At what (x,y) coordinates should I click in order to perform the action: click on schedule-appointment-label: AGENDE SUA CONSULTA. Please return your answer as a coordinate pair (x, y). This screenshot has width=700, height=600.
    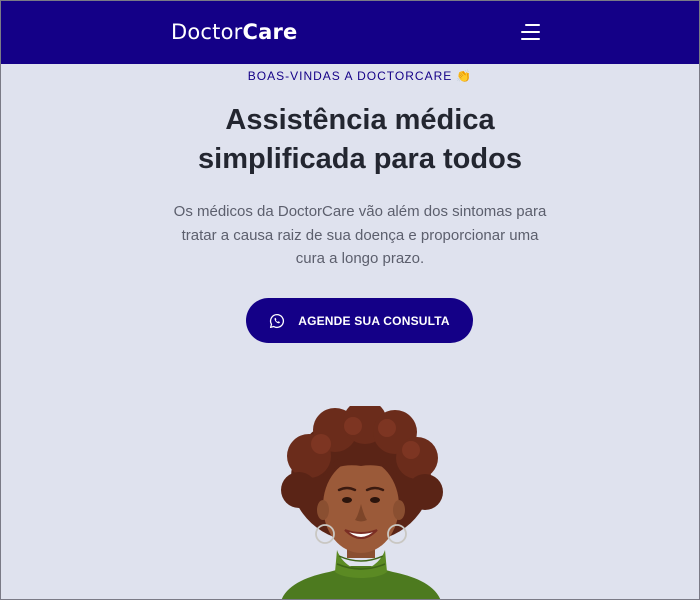
    Looking at the image, I should click on (374, 320).